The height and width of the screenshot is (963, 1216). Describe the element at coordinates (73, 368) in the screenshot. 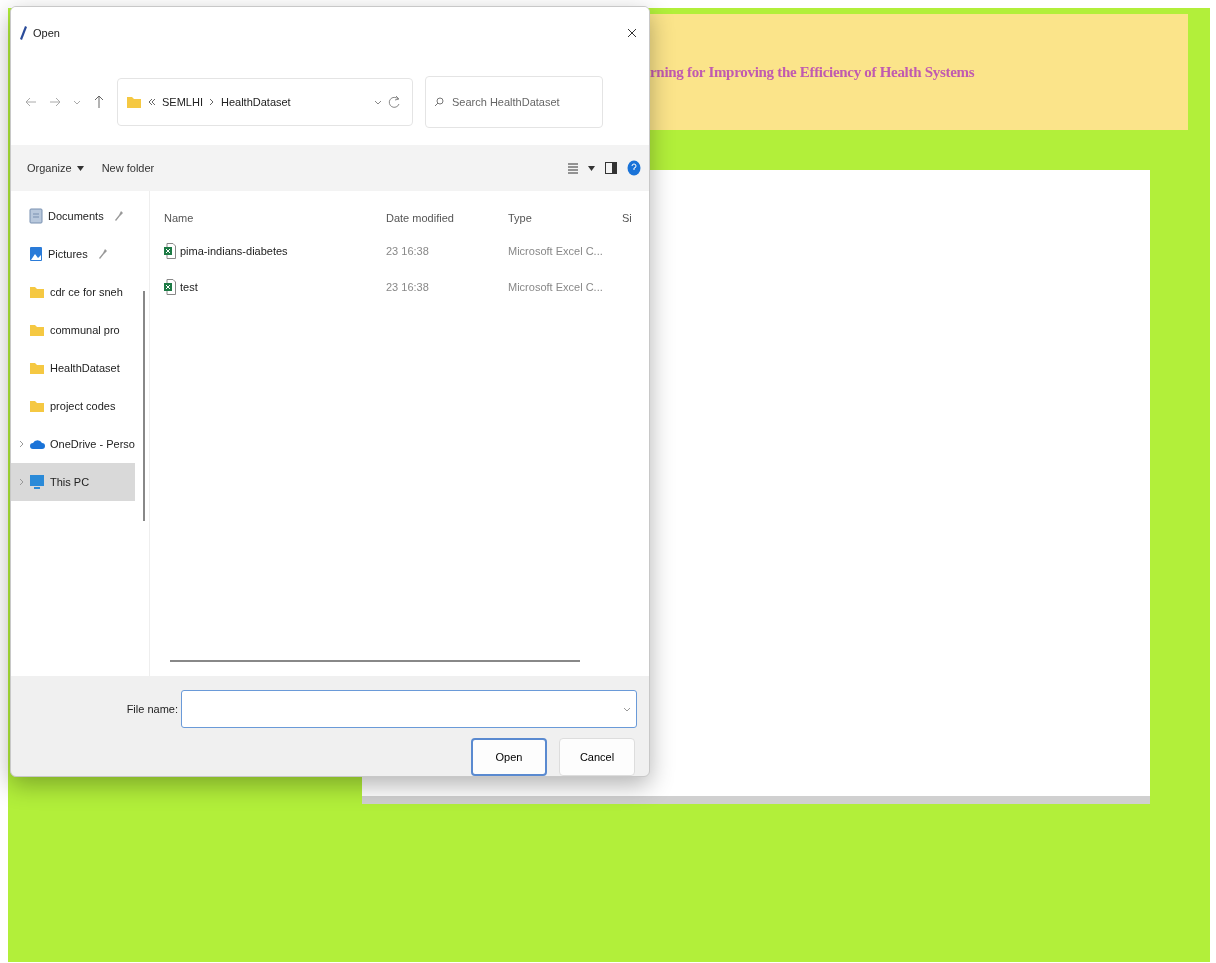

I see `sidebar-item: HealthDataset` at that location.